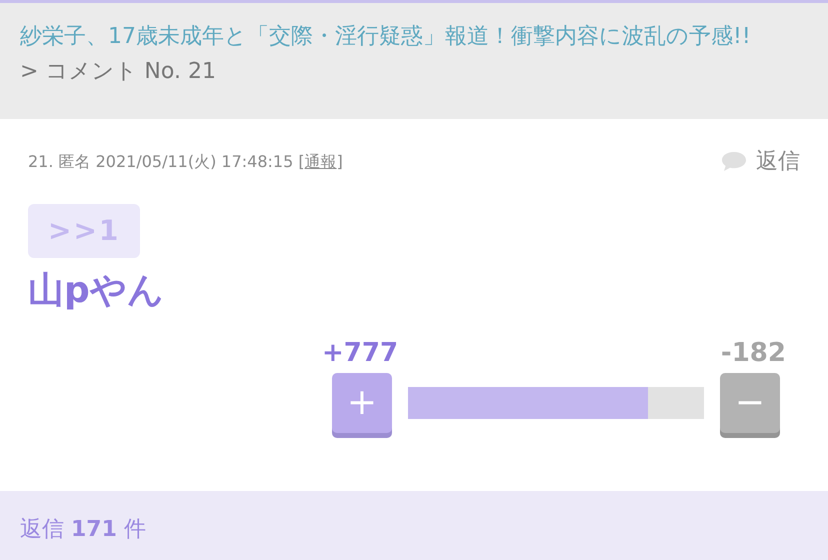  I want to click on plus-count: +777, so click(360, 353).